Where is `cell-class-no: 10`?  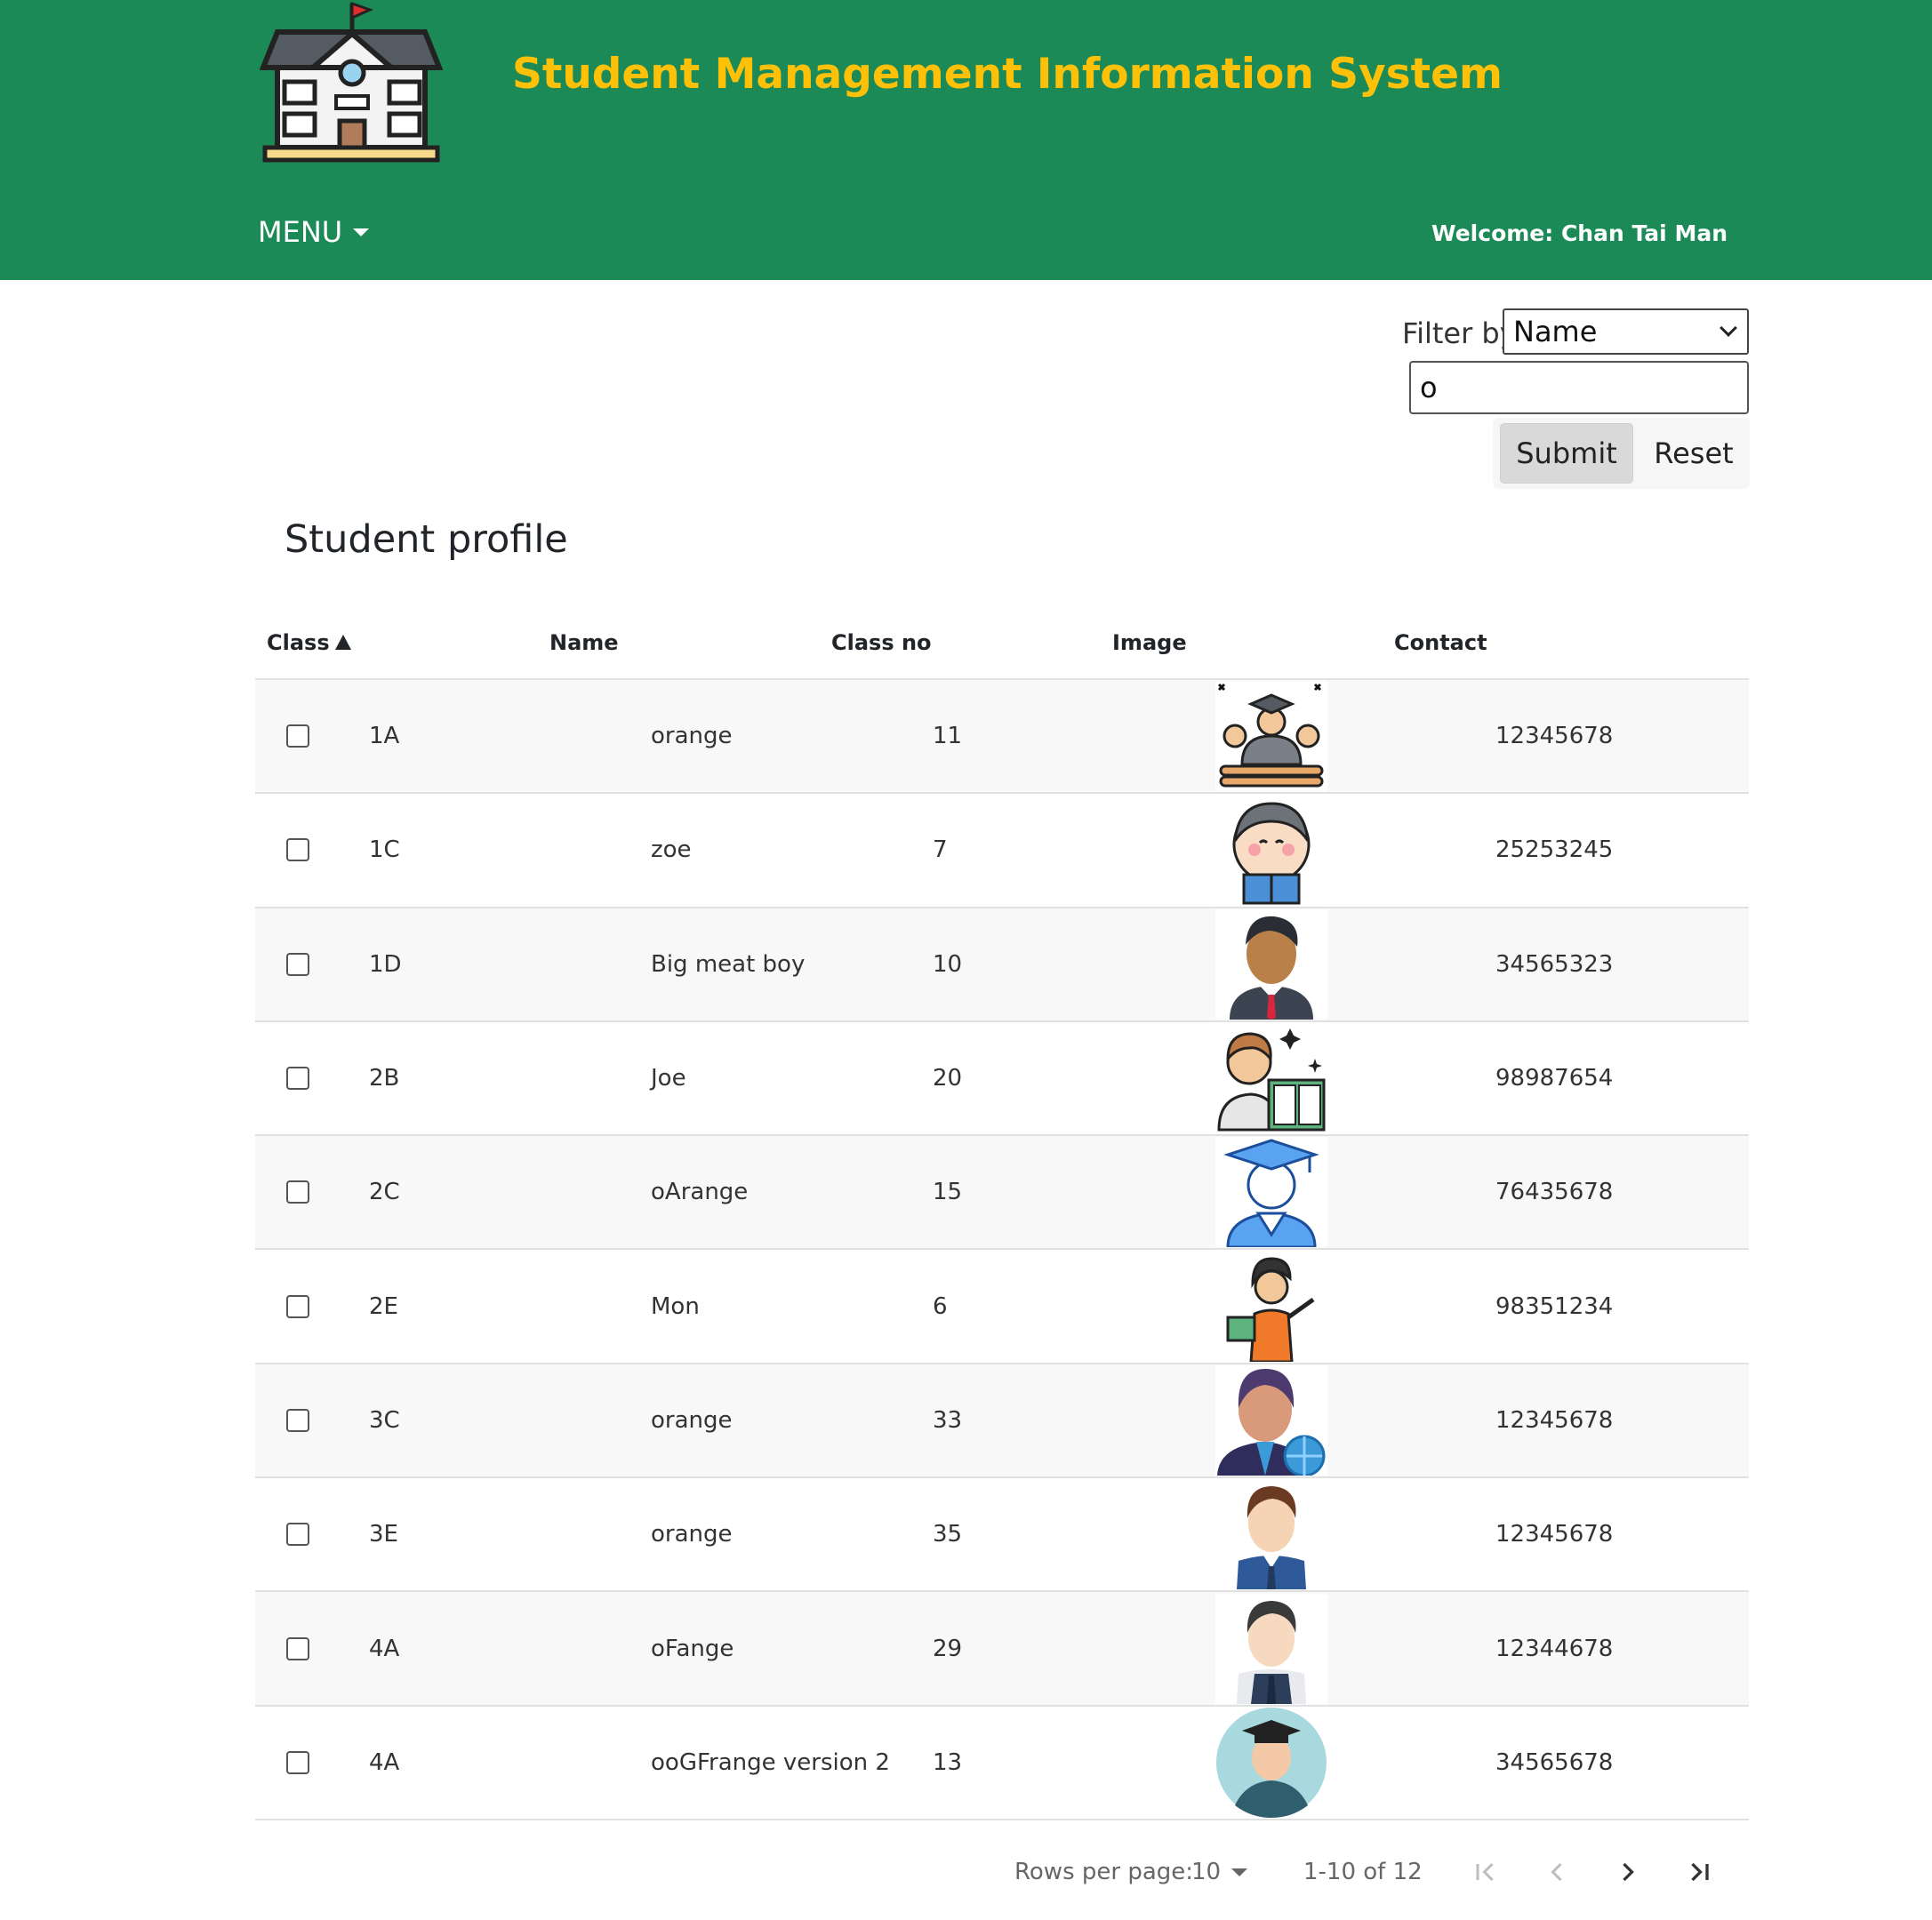
cell-class-no: 10 is located at coordinates (948, 964).